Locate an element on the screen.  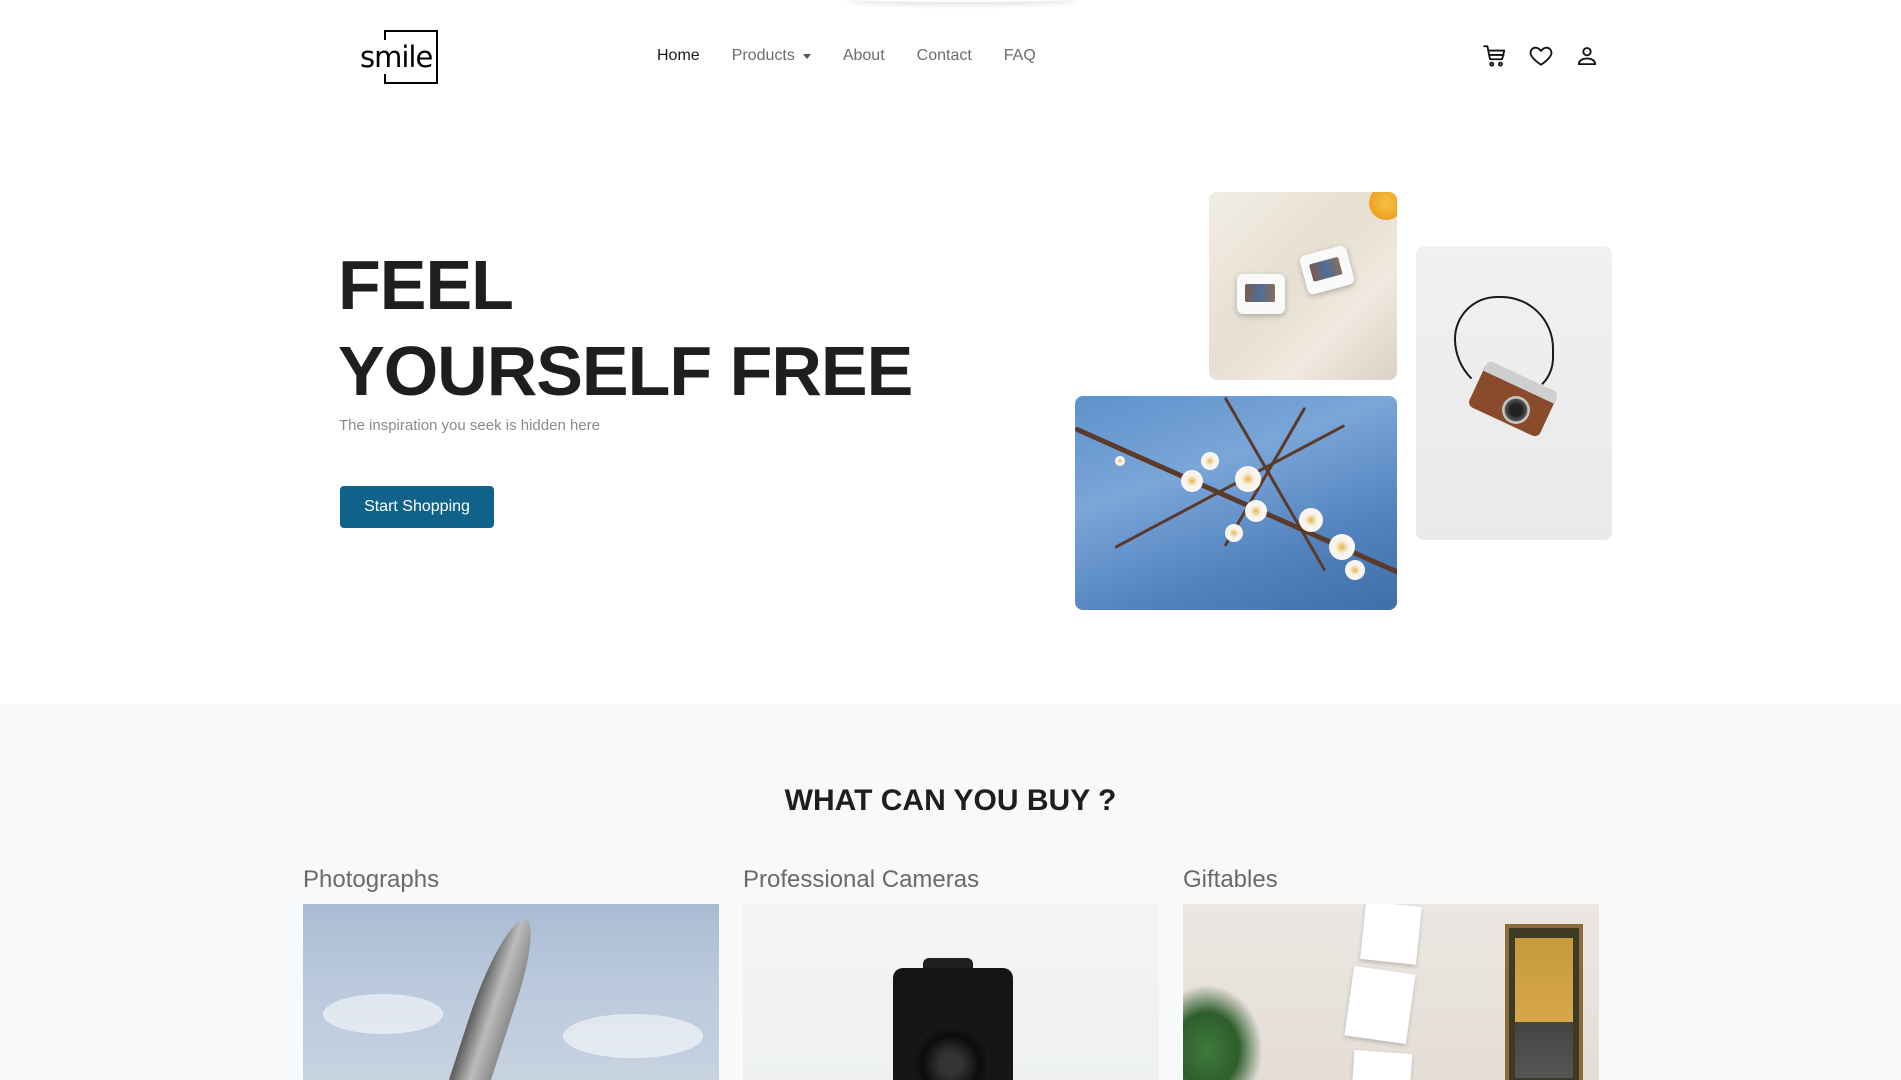
nav-contact-link: Contact is located at coordinates (944, 56).